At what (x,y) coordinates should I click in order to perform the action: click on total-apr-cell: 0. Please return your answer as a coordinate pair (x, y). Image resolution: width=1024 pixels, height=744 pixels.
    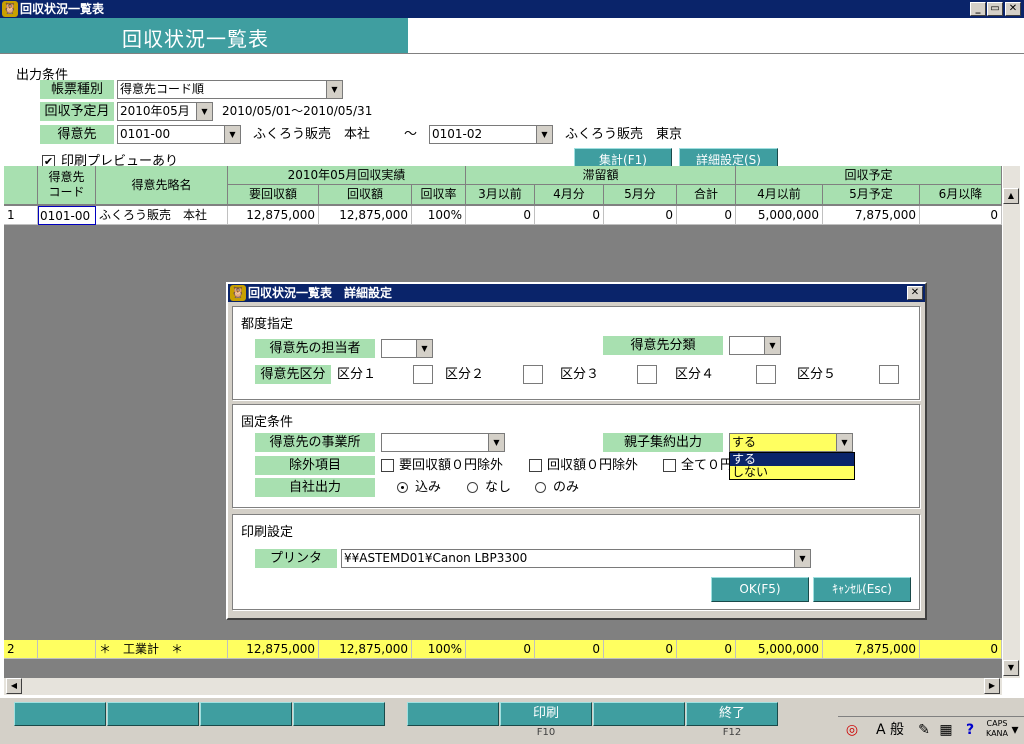
    Looking at the image, I should click on (569, 649).